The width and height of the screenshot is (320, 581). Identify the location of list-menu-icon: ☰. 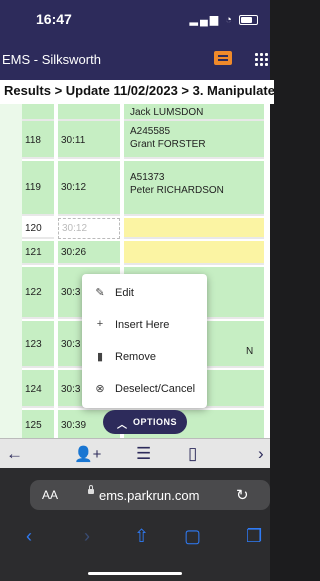
(143, 454).